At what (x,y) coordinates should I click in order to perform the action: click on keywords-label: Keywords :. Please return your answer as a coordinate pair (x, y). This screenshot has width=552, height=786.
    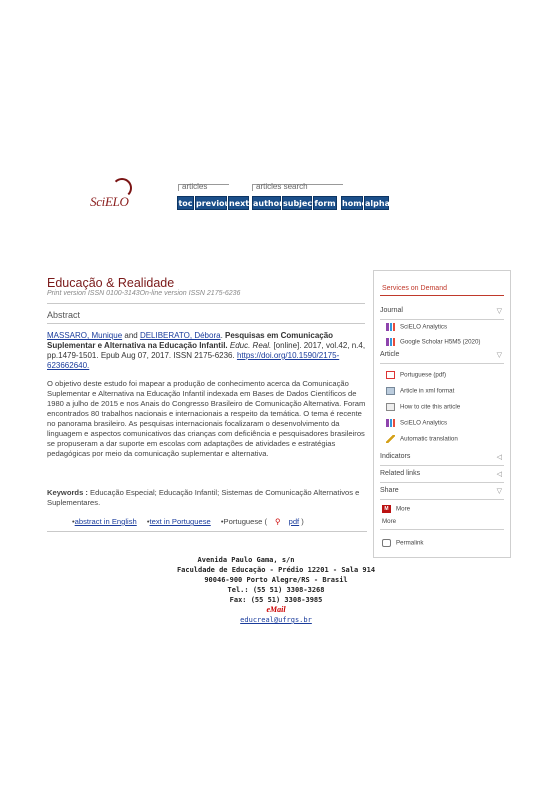
    Looking at the image, I should click on (67, 492).